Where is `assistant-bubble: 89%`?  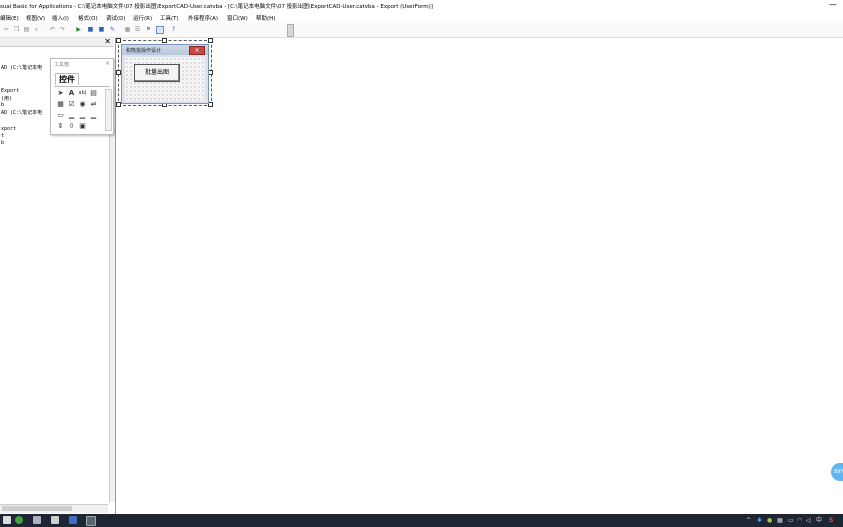
assistant-bubble: 89% is located at coordinates (837, 472).